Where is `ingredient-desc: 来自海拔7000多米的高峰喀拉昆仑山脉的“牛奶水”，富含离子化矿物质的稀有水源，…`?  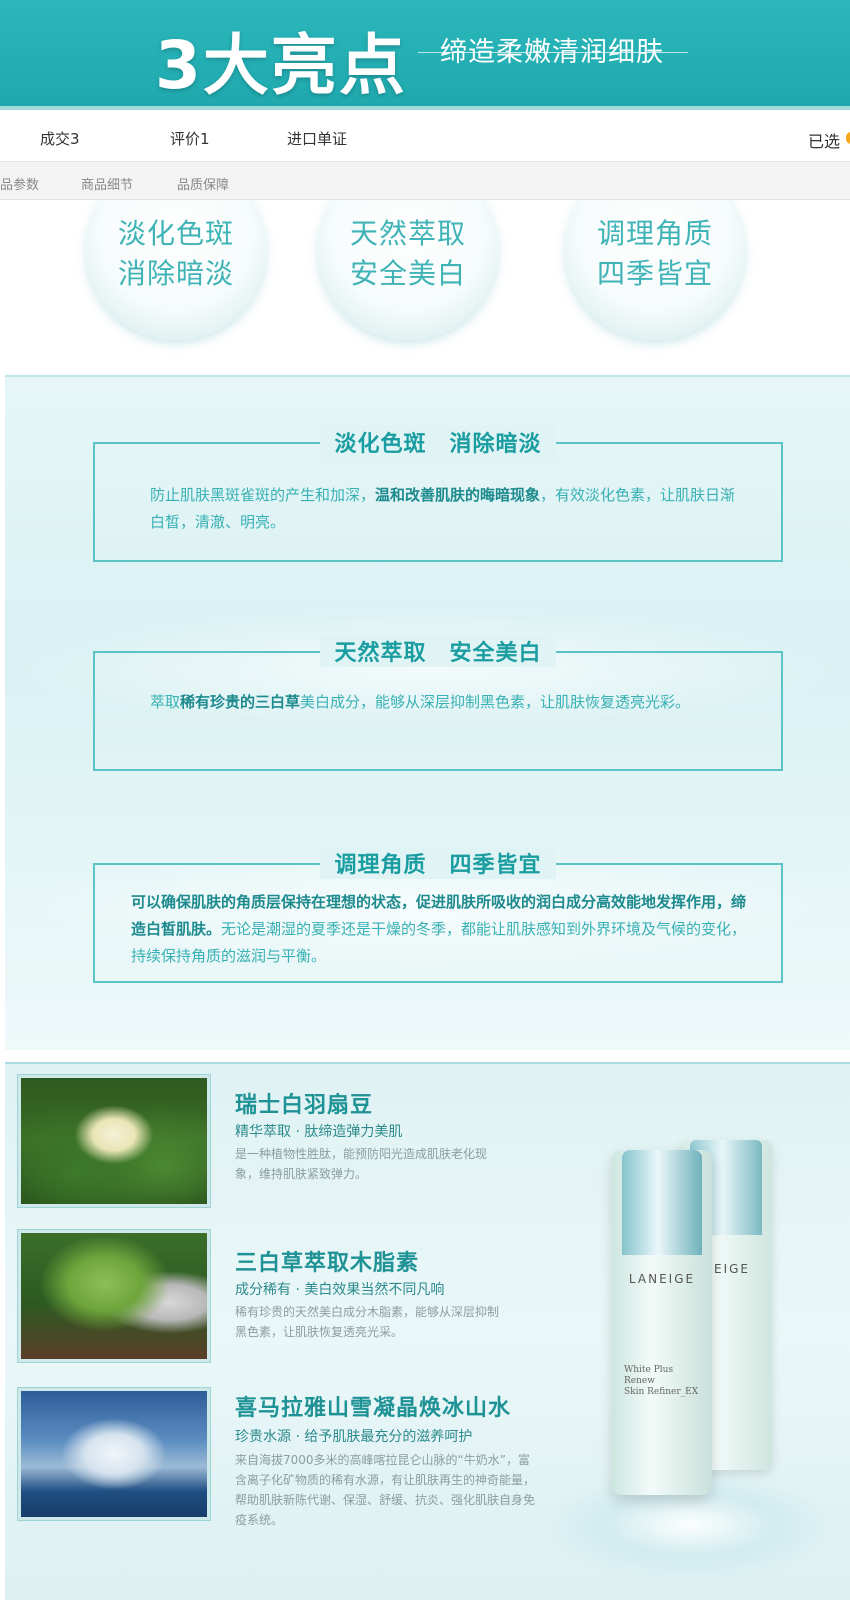 ingredient-desc: 来自海拔7000多米的高峰喀拉昆仑山脉的“牛奶水”，富含离子化矿物质的稀有水源，… is located at coordinates (385, 1490).